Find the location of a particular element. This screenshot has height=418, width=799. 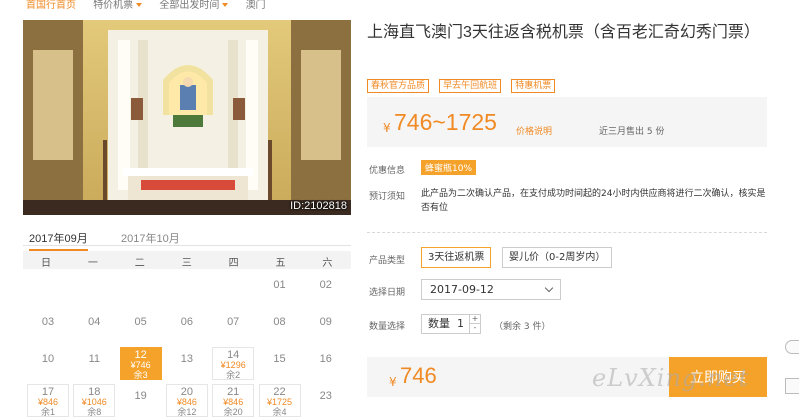

quantity-stepper: 数量 1 + - is located at coordinates (451, 324).